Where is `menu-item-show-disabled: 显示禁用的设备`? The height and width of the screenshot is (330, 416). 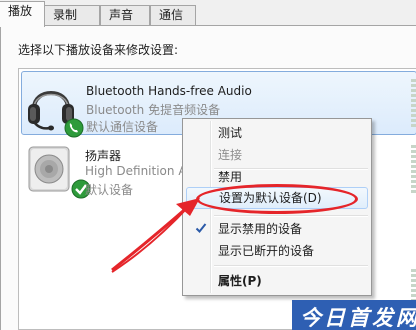
menu-item-show-disabled: 显示禁用的设备 is located at coordinates (277, 229).